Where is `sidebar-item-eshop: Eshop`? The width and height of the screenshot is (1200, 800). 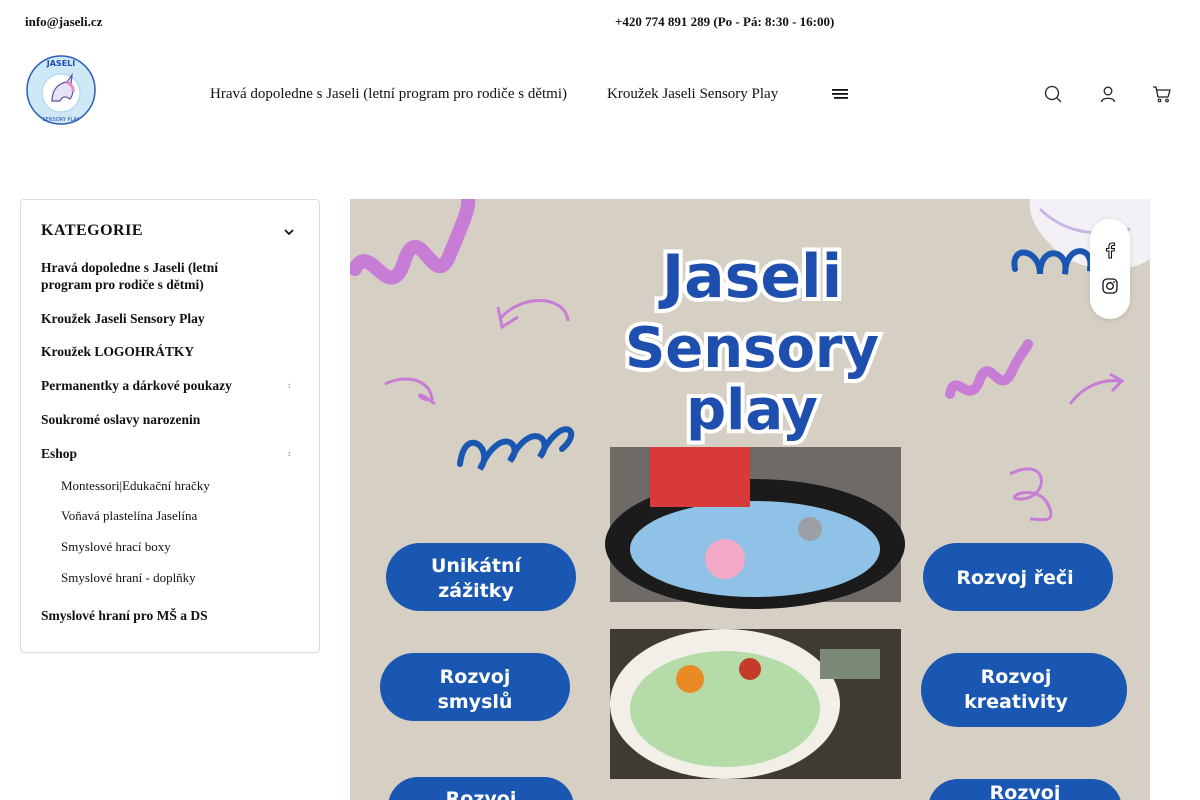
sidebar-item-eshop: Eshop is located at coordinates (151, 453).